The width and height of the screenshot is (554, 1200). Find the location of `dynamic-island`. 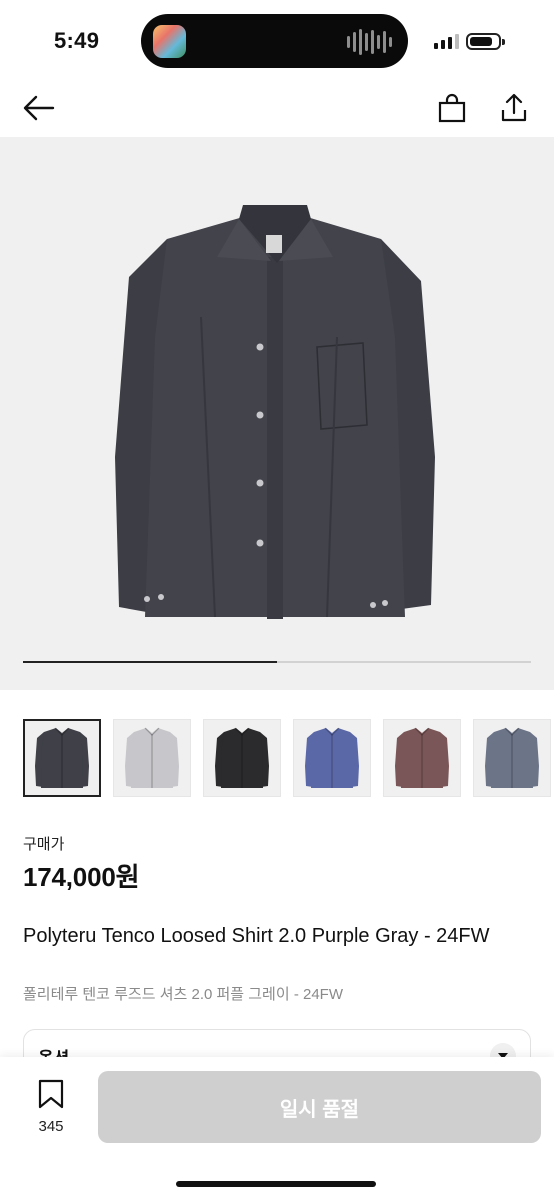

dynamic-island is located at coordinates (274, 41).